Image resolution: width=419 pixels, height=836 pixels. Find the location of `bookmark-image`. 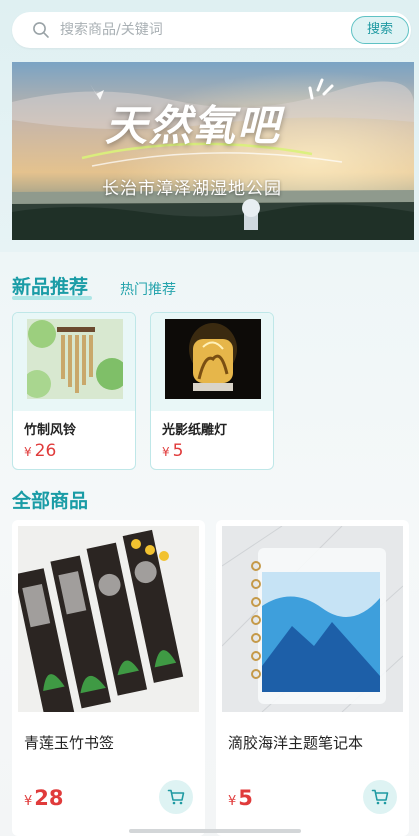

bookmark-image is located at coordinates (108, 619).